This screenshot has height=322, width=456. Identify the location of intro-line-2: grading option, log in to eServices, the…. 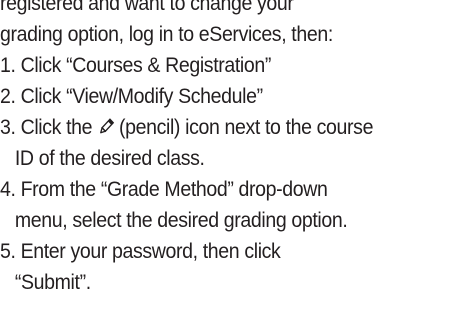
(226, 34).